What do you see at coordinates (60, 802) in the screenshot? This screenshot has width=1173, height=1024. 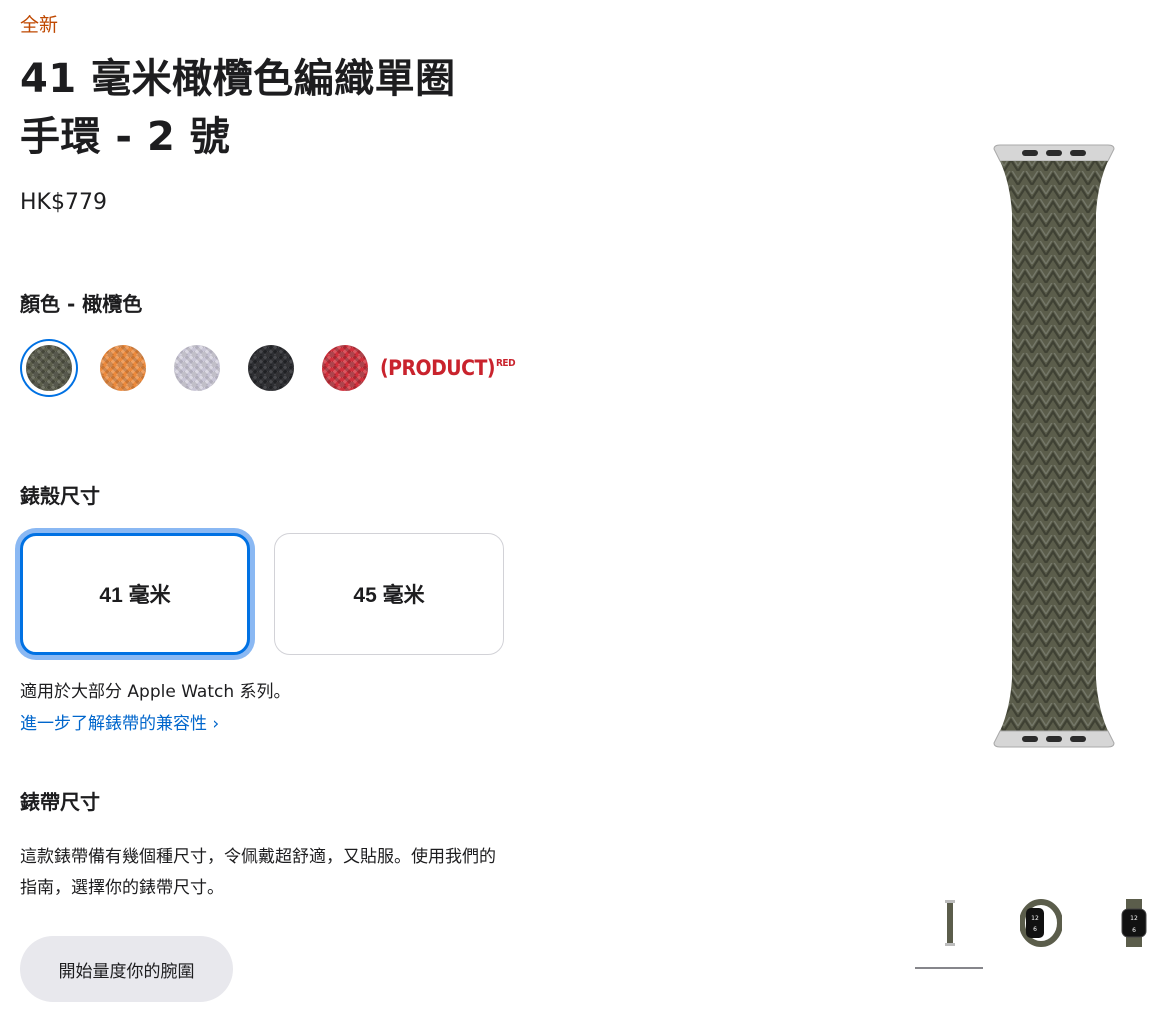 I see `band-size-label: 錶帶尺寸` at bounding box center [60, 802].